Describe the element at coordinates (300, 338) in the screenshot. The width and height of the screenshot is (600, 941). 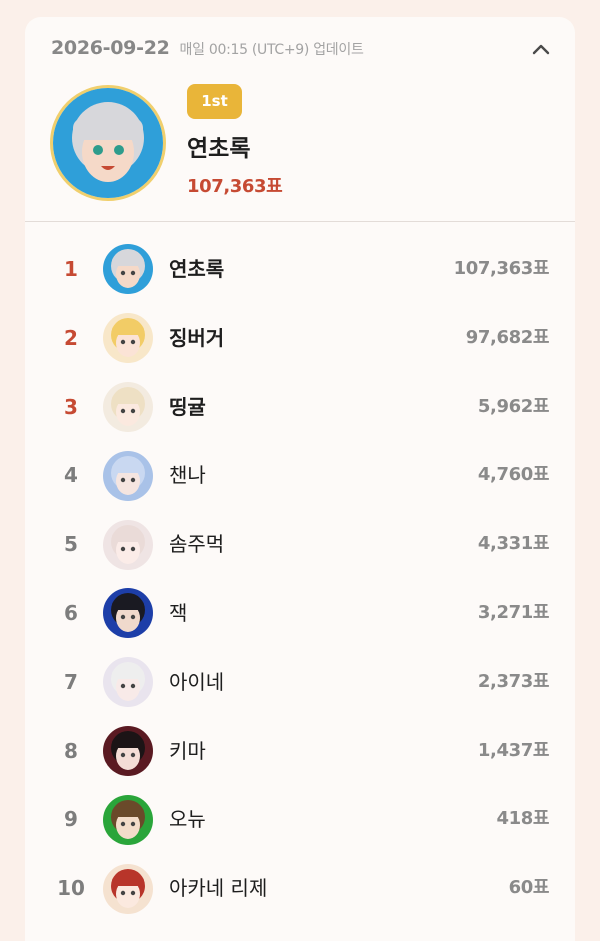
I see `ranking-row: 2 징버거 97,682표` at that location.